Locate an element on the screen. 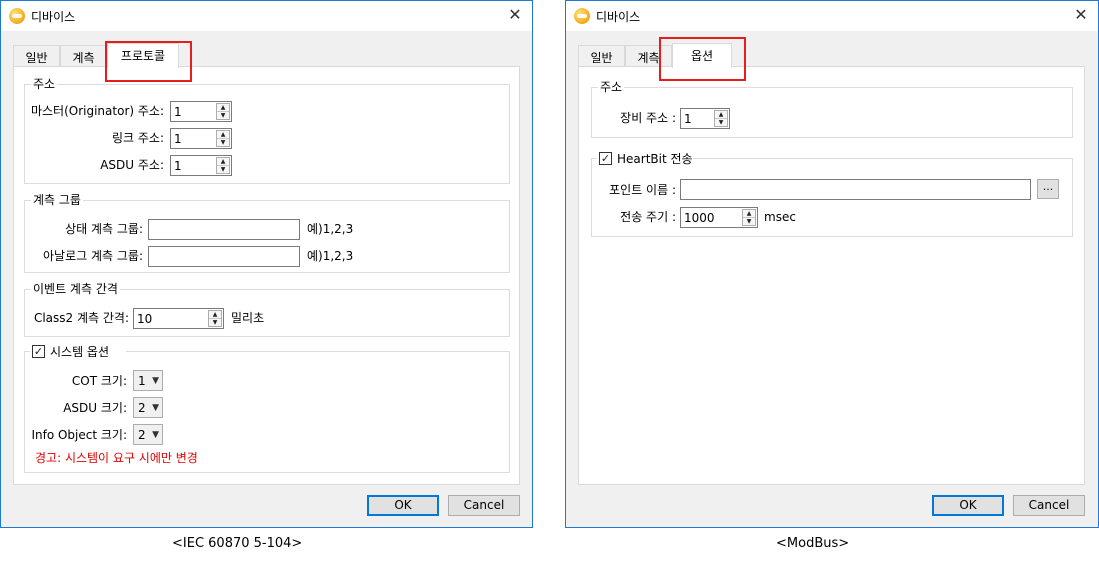  asdu-address-label: ASDU 주소: is located at coordinates (132, 165).